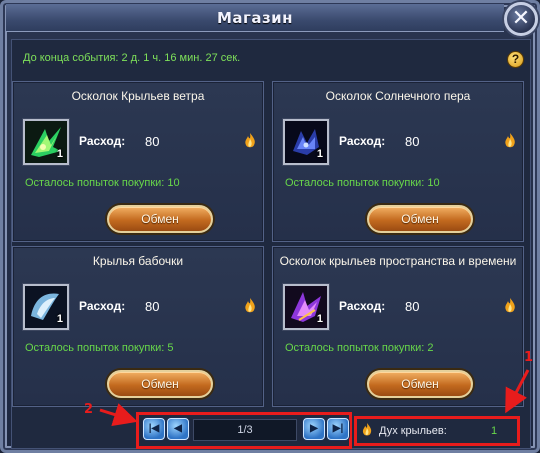  I want to click on next-page-button: ▶, so click(314, 429).